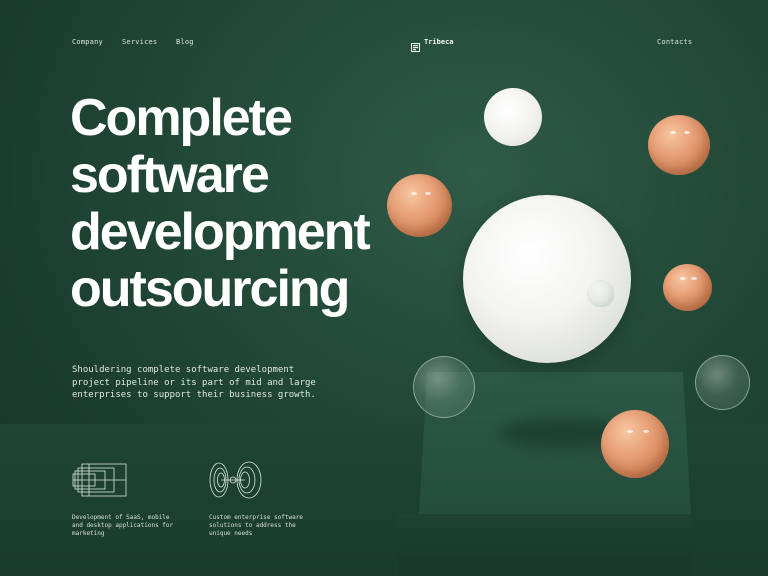  Describe the element at coordinates (439, 41) in the screenshot. I see `brand-name: Tribeca` at that location.